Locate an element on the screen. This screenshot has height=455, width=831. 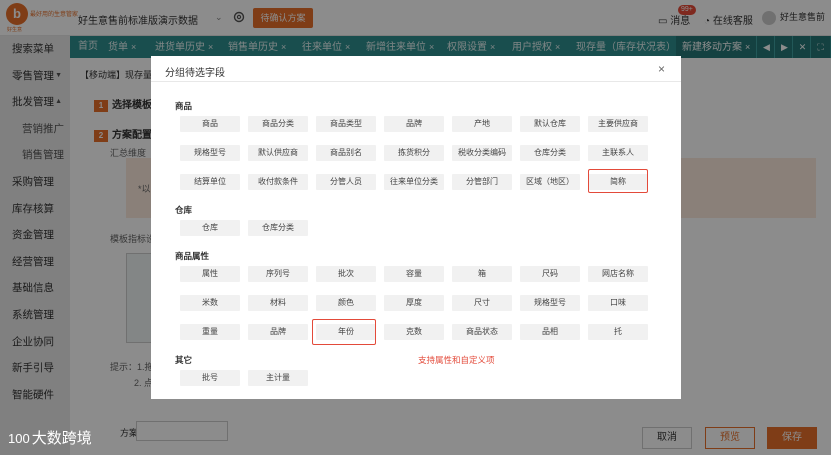
field-chip: 主要供应商 is located at coordinates (618, 124).